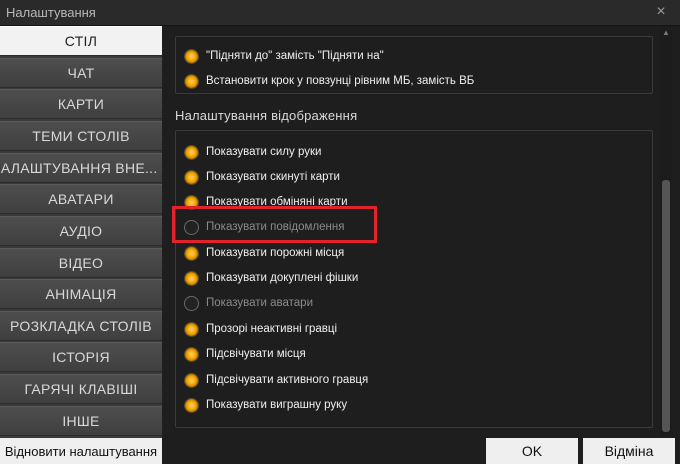 This screenshot has height=464, width=680. What do you see at coordinates (629, 451) in the screenshot?
I see `cancel-button: Відміна` at bounding box center [629, 451].